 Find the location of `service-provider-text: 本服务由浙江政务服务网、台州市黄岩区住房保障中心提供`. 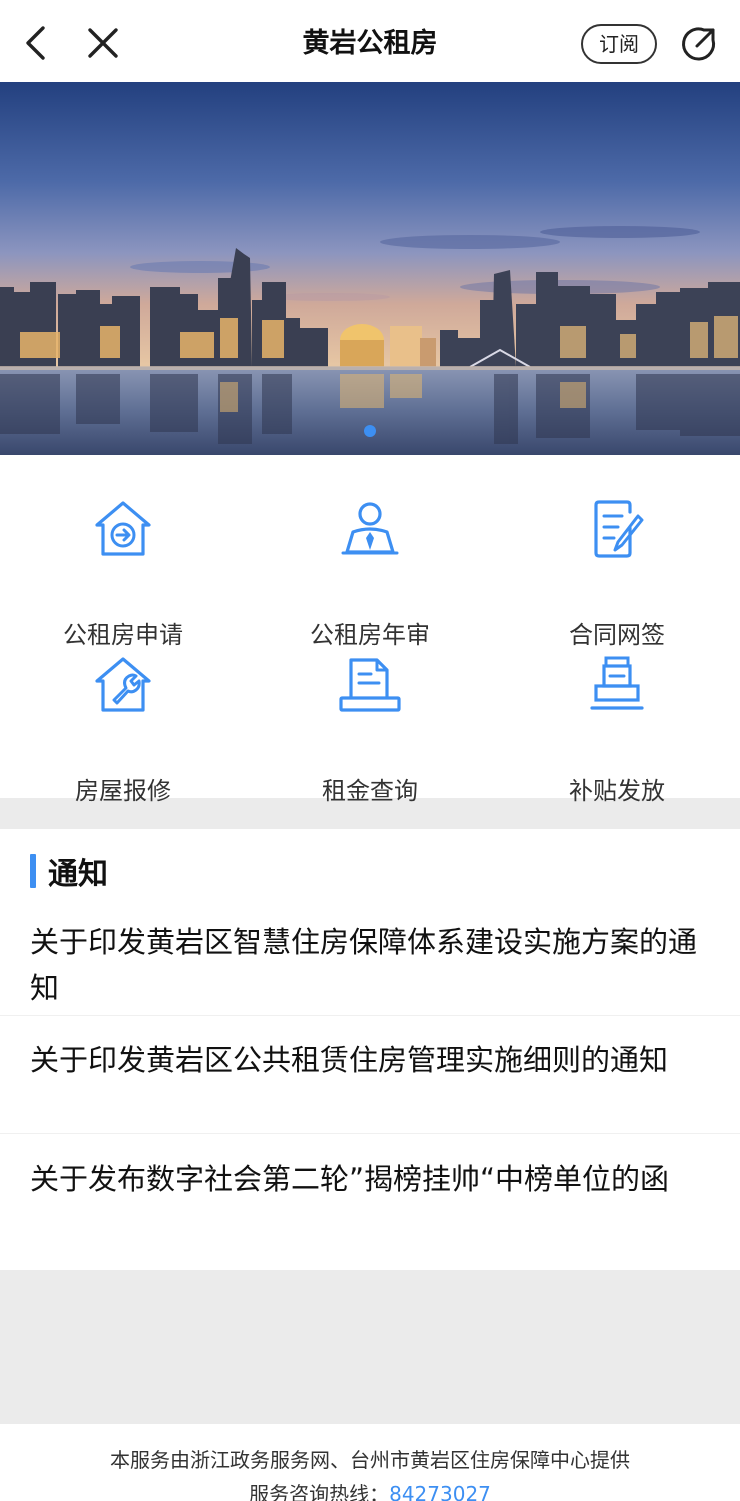

service-provider-text: 本服务由浙江政务服务网、台州市黄岩区住房保障中心提供 is located at coordinates (370, 1460).